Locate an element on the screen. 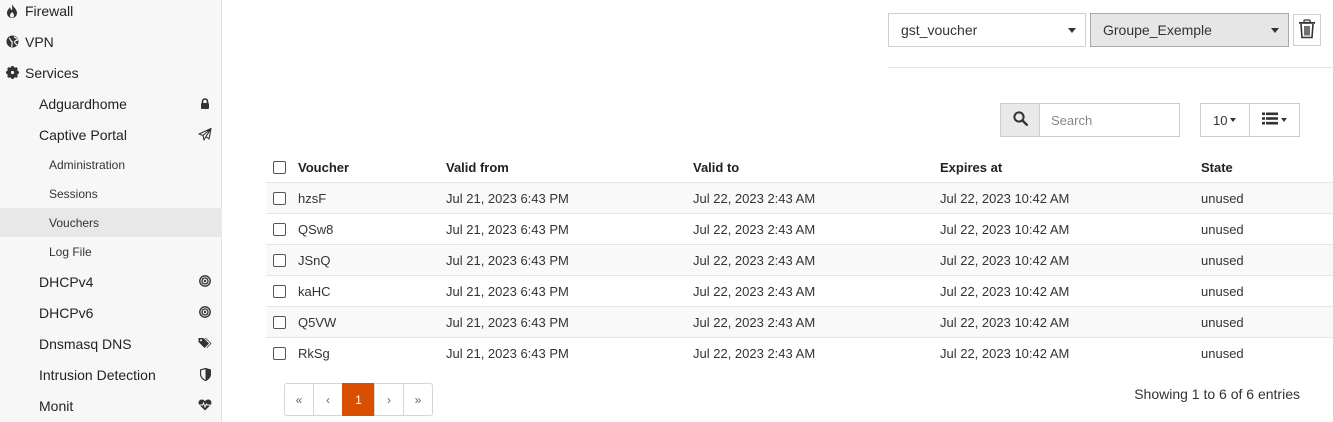 The height and width of the screenshot is (422, 1333). sidebar-item-label: DHCPv4 is located at coordinates (66, 281).